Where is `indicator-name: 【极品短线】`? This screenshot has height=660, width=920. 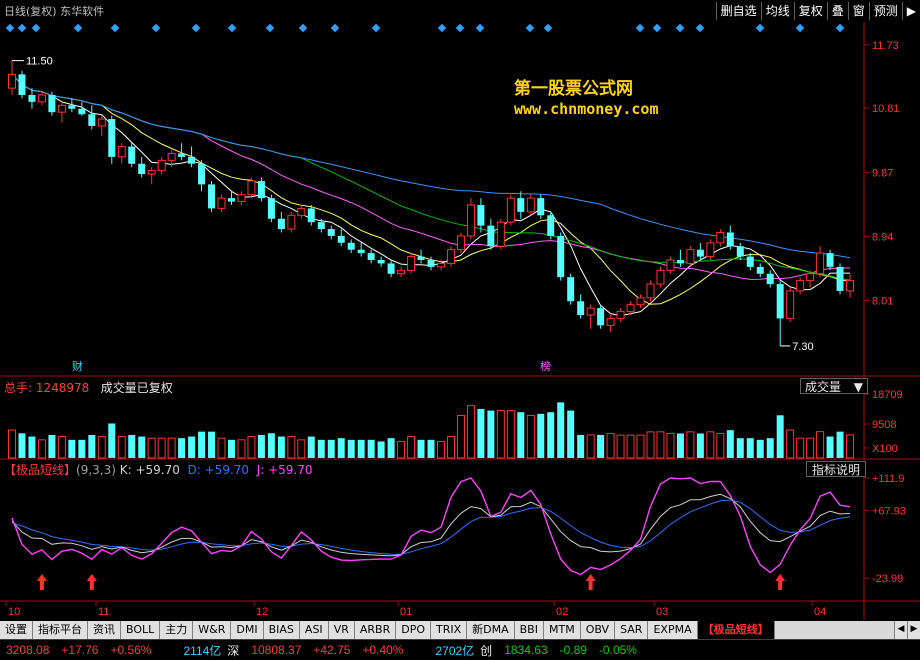
indicator-name: 【极品短线】 is located at coordinates (40, 470).